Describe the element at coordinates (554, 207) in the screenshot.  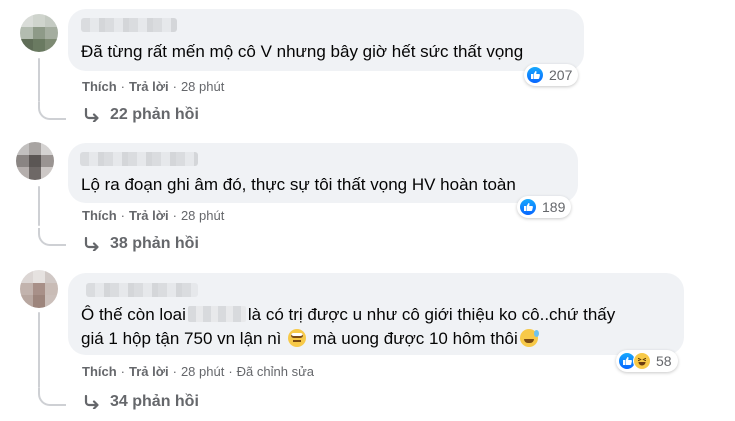
I see `reaction-count: 189` at that location.